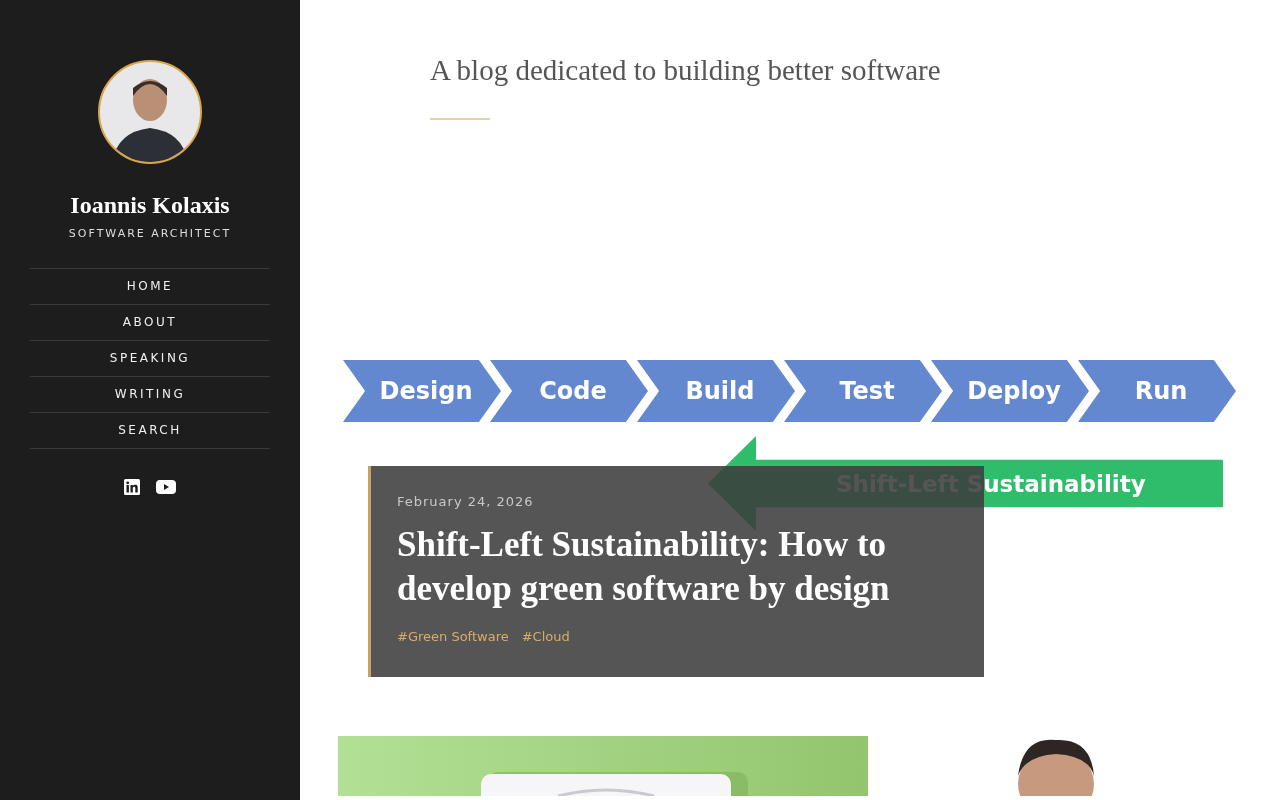 This screenshot has height=800, width=1280. I want to click on nav-link: WRITING, so click(150, 395).